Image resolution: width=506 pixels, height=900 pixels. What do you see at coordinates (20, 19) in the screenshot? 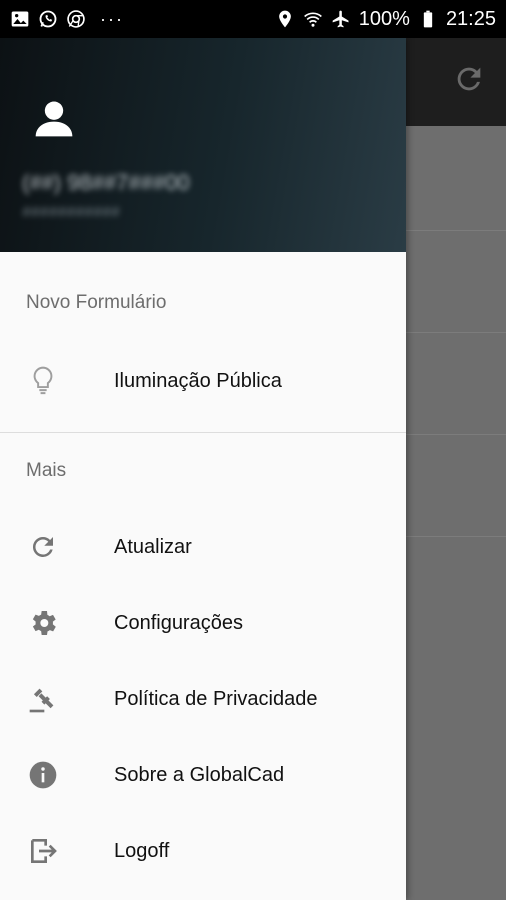
I see `gallery-icon` at bounding box center [20, 19].